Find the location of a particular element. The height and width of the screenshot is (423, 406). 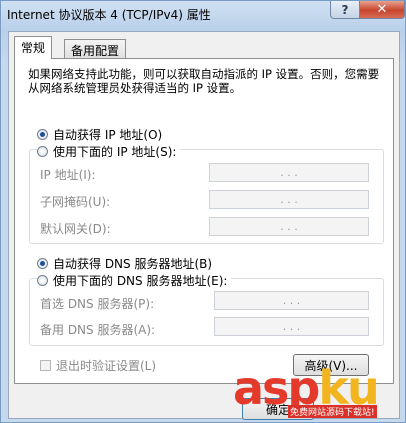

subnet-mask-label: 子网掩码(U): is located at coordinates (75, 202).